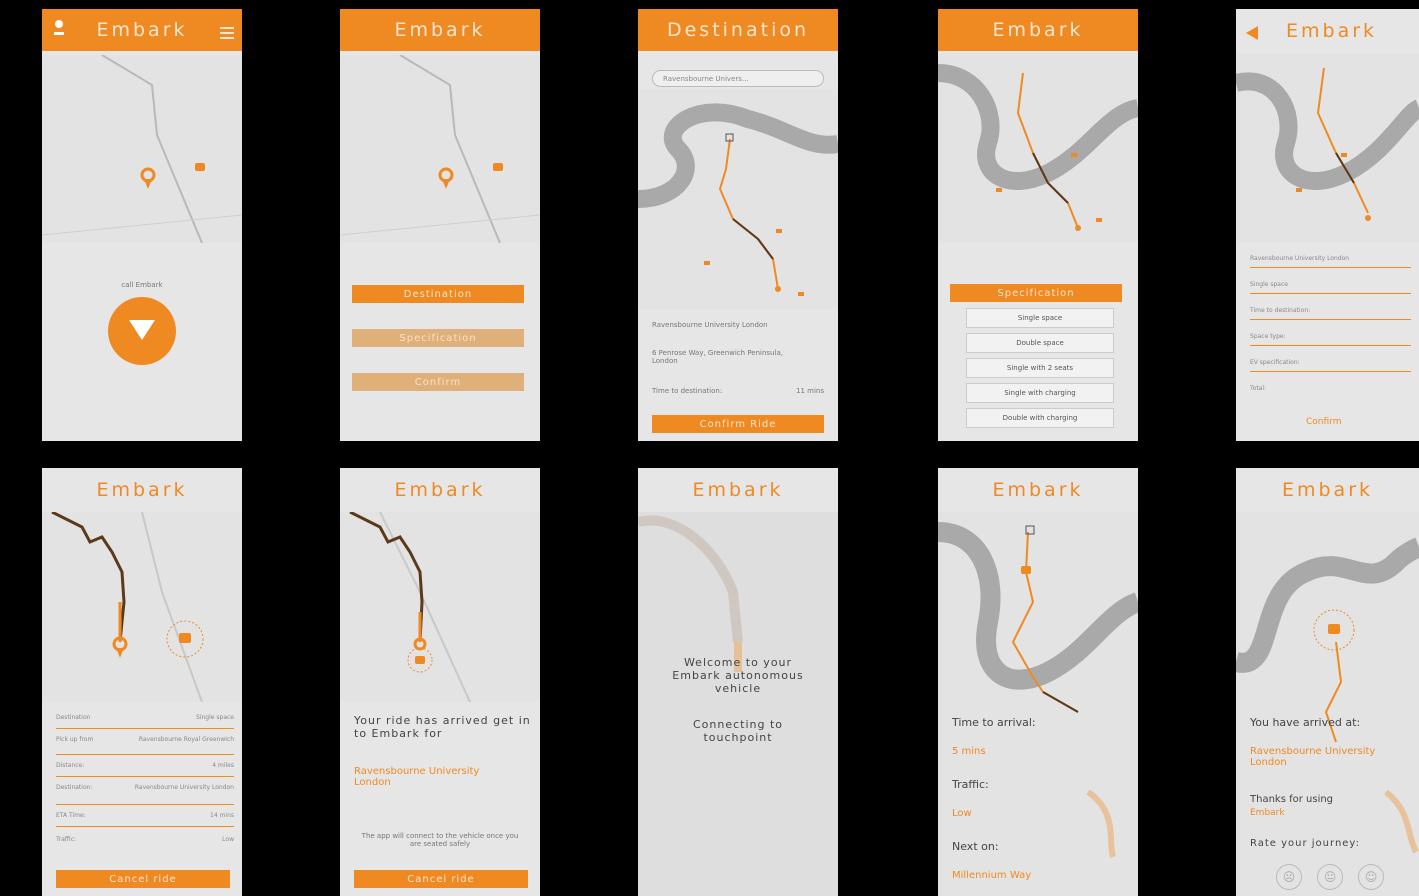 This screenshot has height=896, width=1419. I want to click on spec-option: Double space, so click(1040, 343).